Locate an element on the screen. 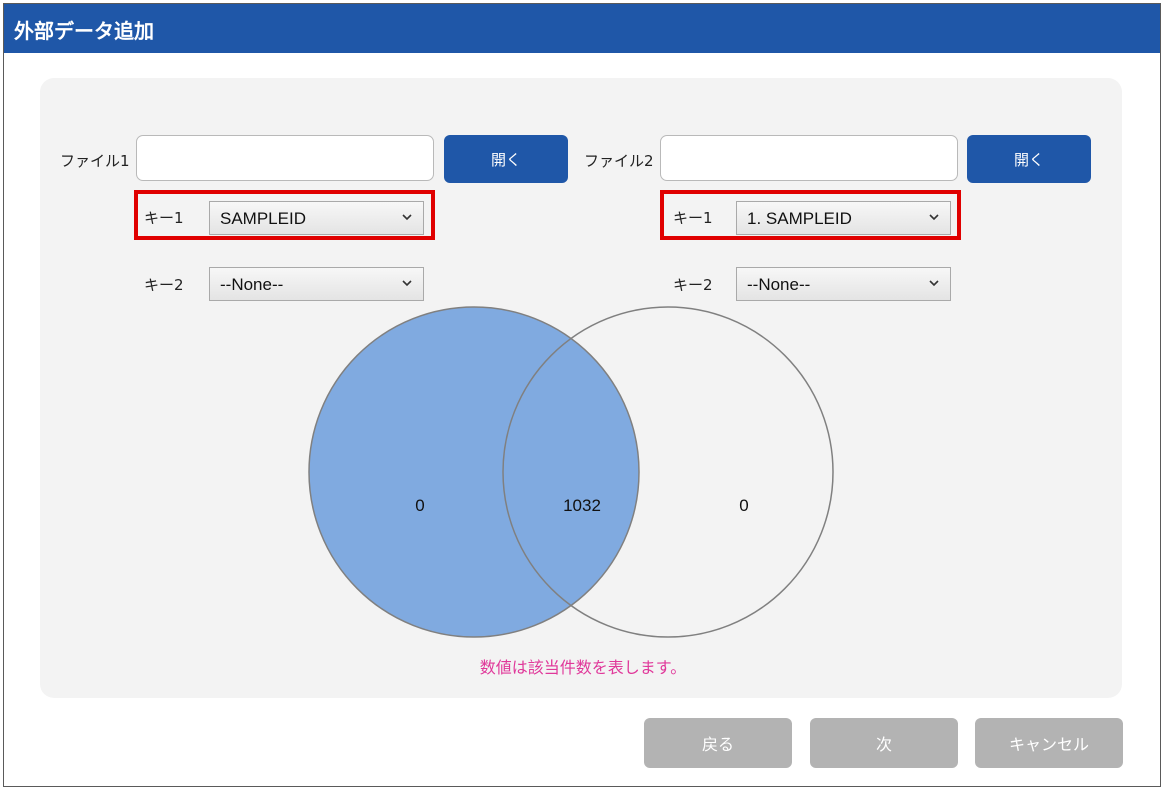  intersection-count: 1032 is located at coordinates (582, 505).